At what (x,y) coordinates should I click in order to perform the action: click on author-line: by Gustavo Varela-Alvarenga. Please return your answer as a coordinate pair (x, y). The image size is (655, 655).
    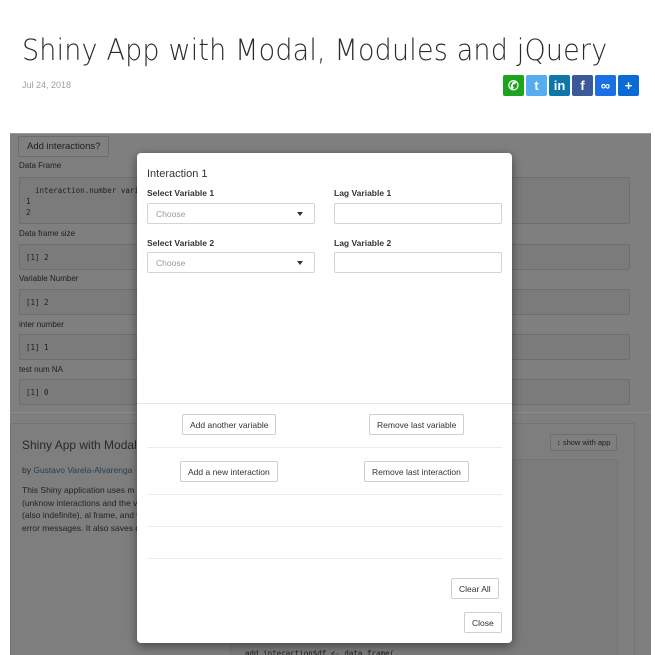
    Looking at the image, I should click on (77, 470).